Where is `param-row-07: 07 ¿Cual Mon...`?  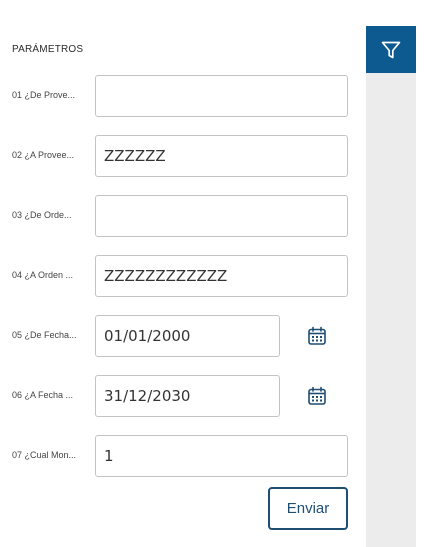 param-row-07: 07 ¿Cual Mon... is located at coordinates (183, 457).